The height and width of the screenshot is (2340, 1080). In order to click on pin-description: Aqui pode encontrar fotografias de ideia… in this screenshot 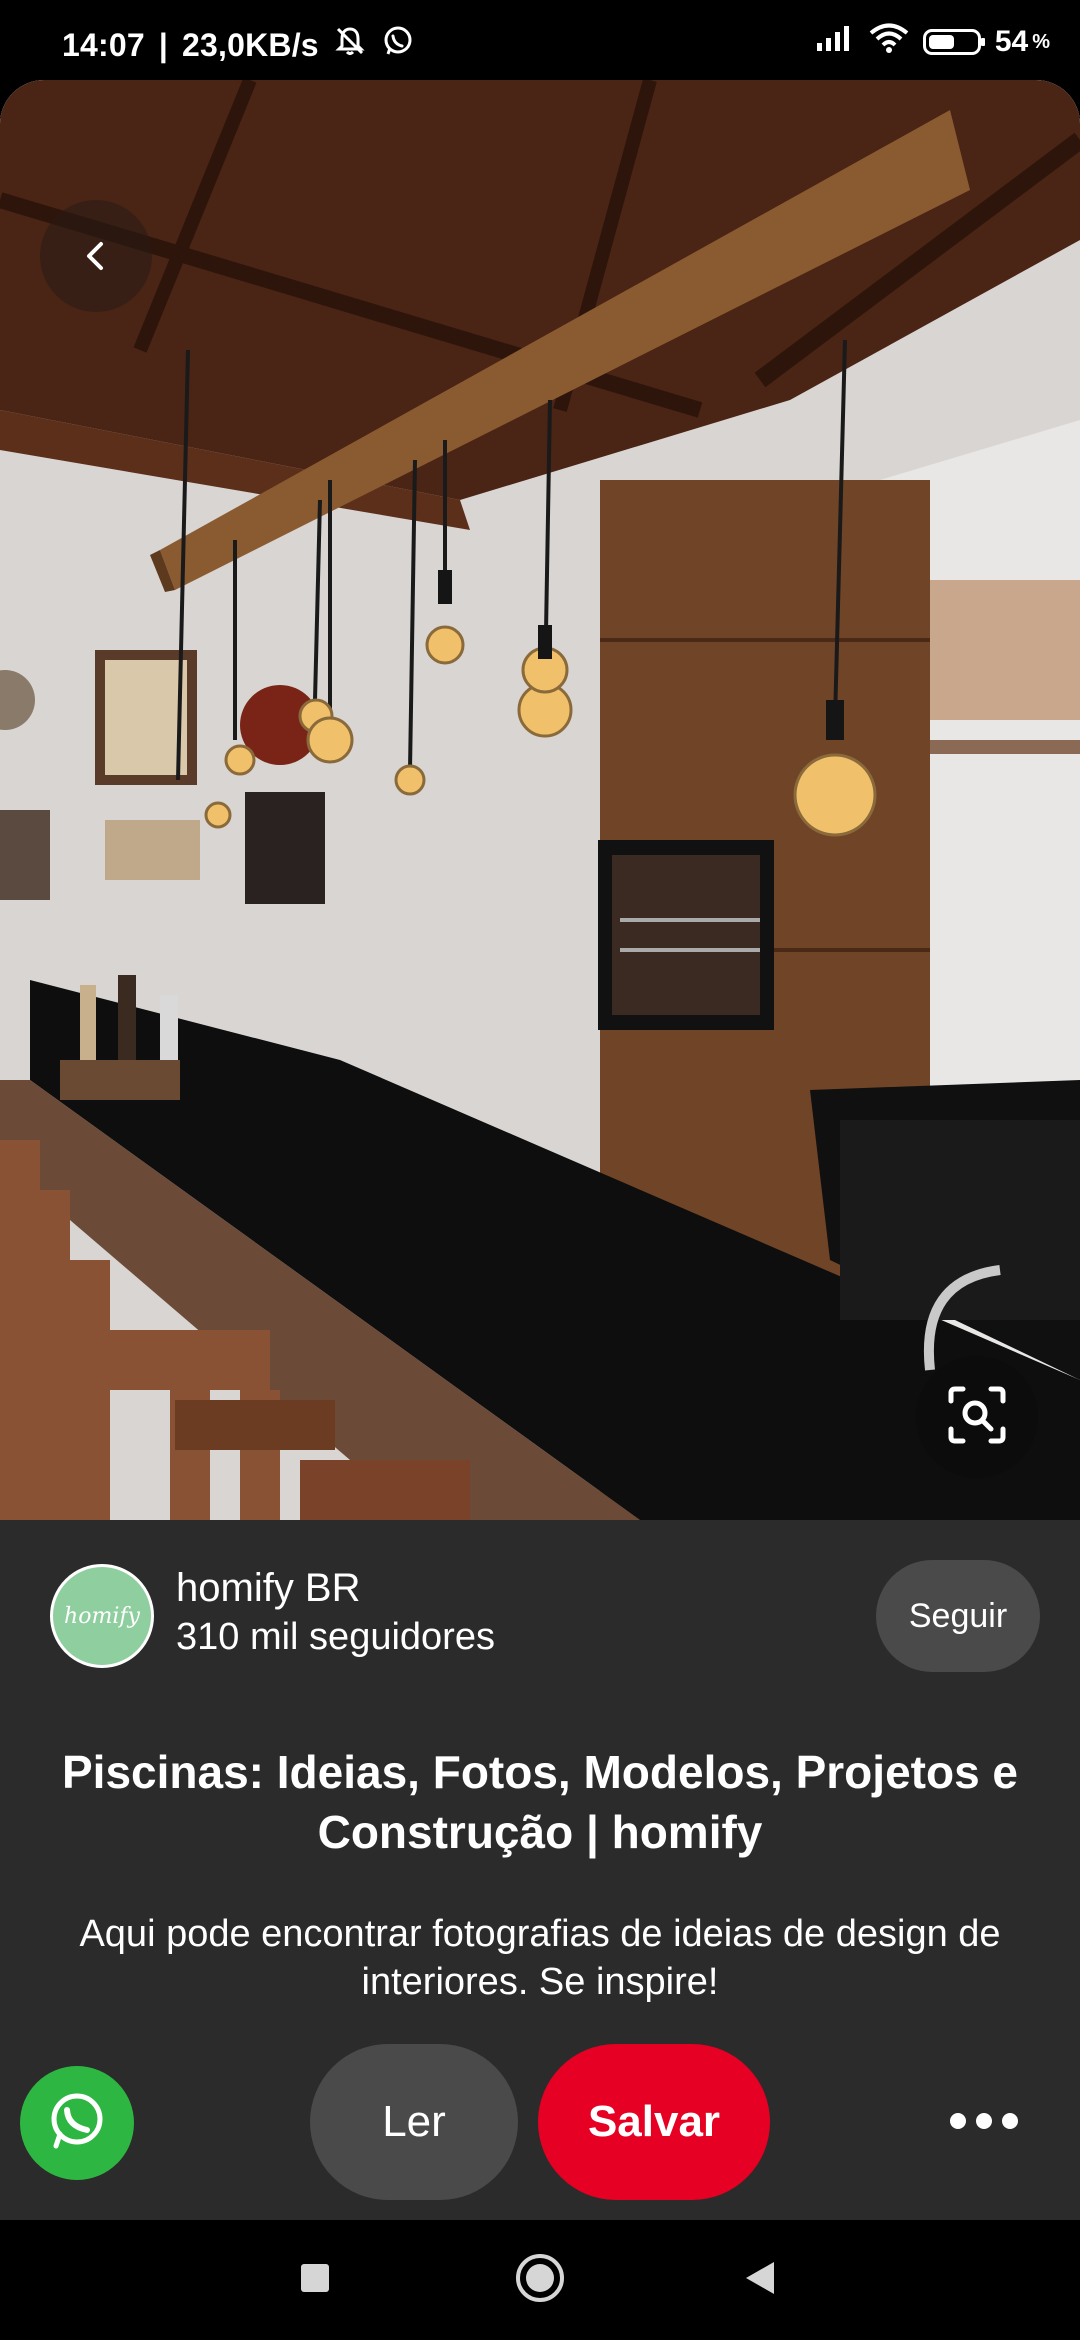, I will do `click(540, 1958)`.